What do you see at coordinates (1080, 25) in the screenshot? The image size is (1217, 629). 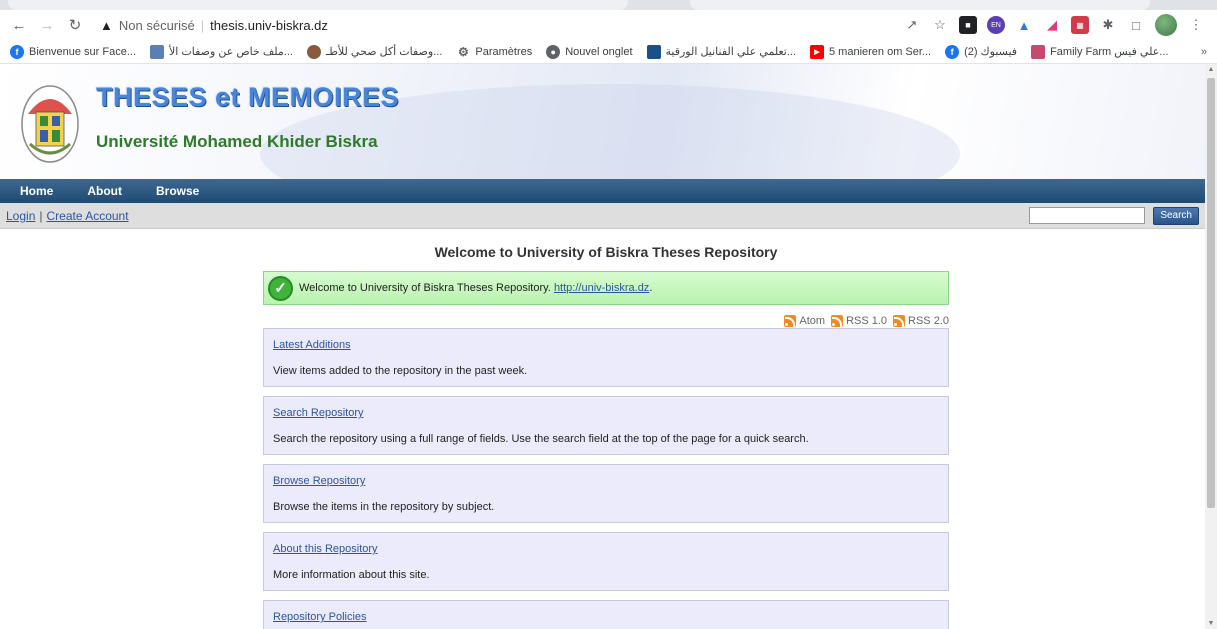 I see `office-extension-icon: ▦` at bounding box center [1080, 25].